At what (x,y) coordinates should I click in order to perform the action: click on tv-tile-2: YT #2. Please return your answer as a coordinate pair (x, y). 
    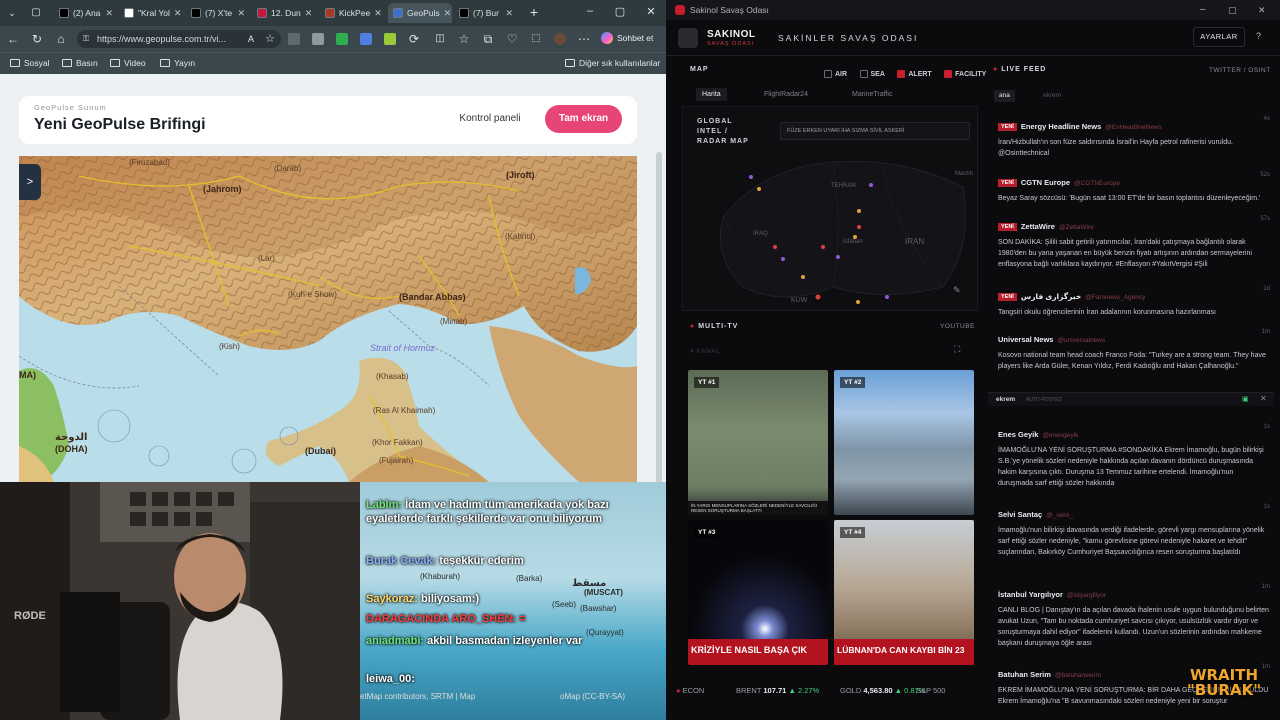
    Looking at the image, I should click on (904, 442).